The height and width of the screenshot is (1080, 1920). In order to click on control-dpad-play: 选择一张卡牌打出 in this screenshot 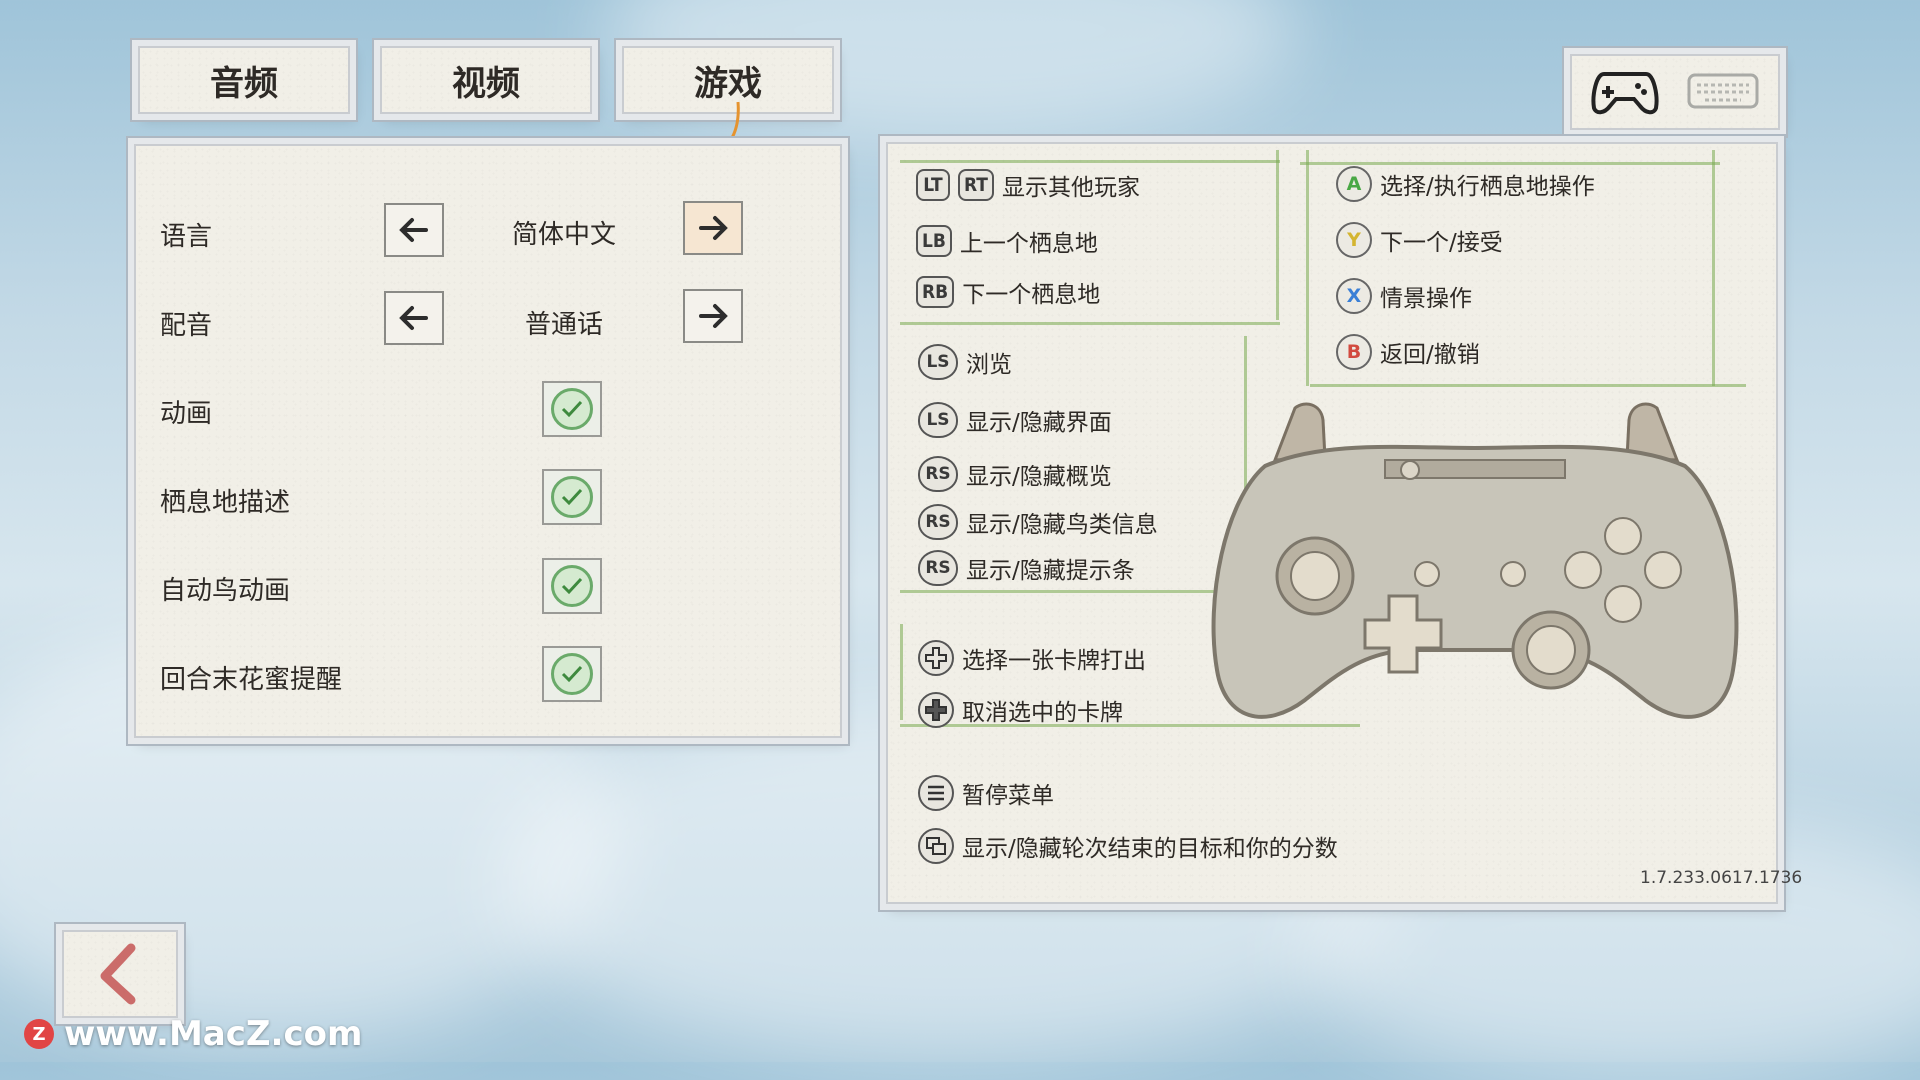, I will do `click(1032, 658)`.